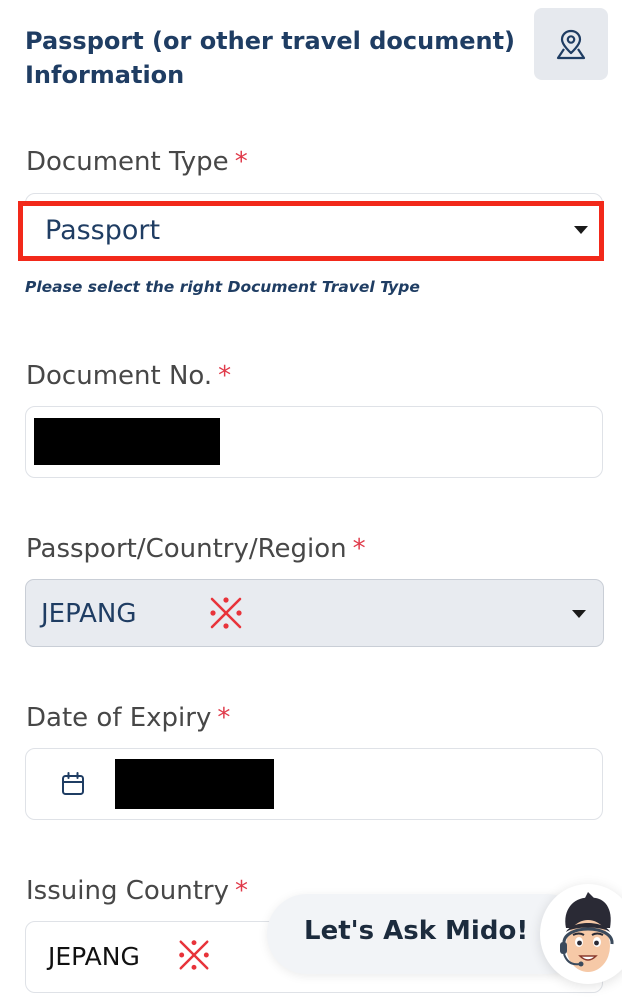  I want to click on document-no-label: Document No. *, so click(129, 376).